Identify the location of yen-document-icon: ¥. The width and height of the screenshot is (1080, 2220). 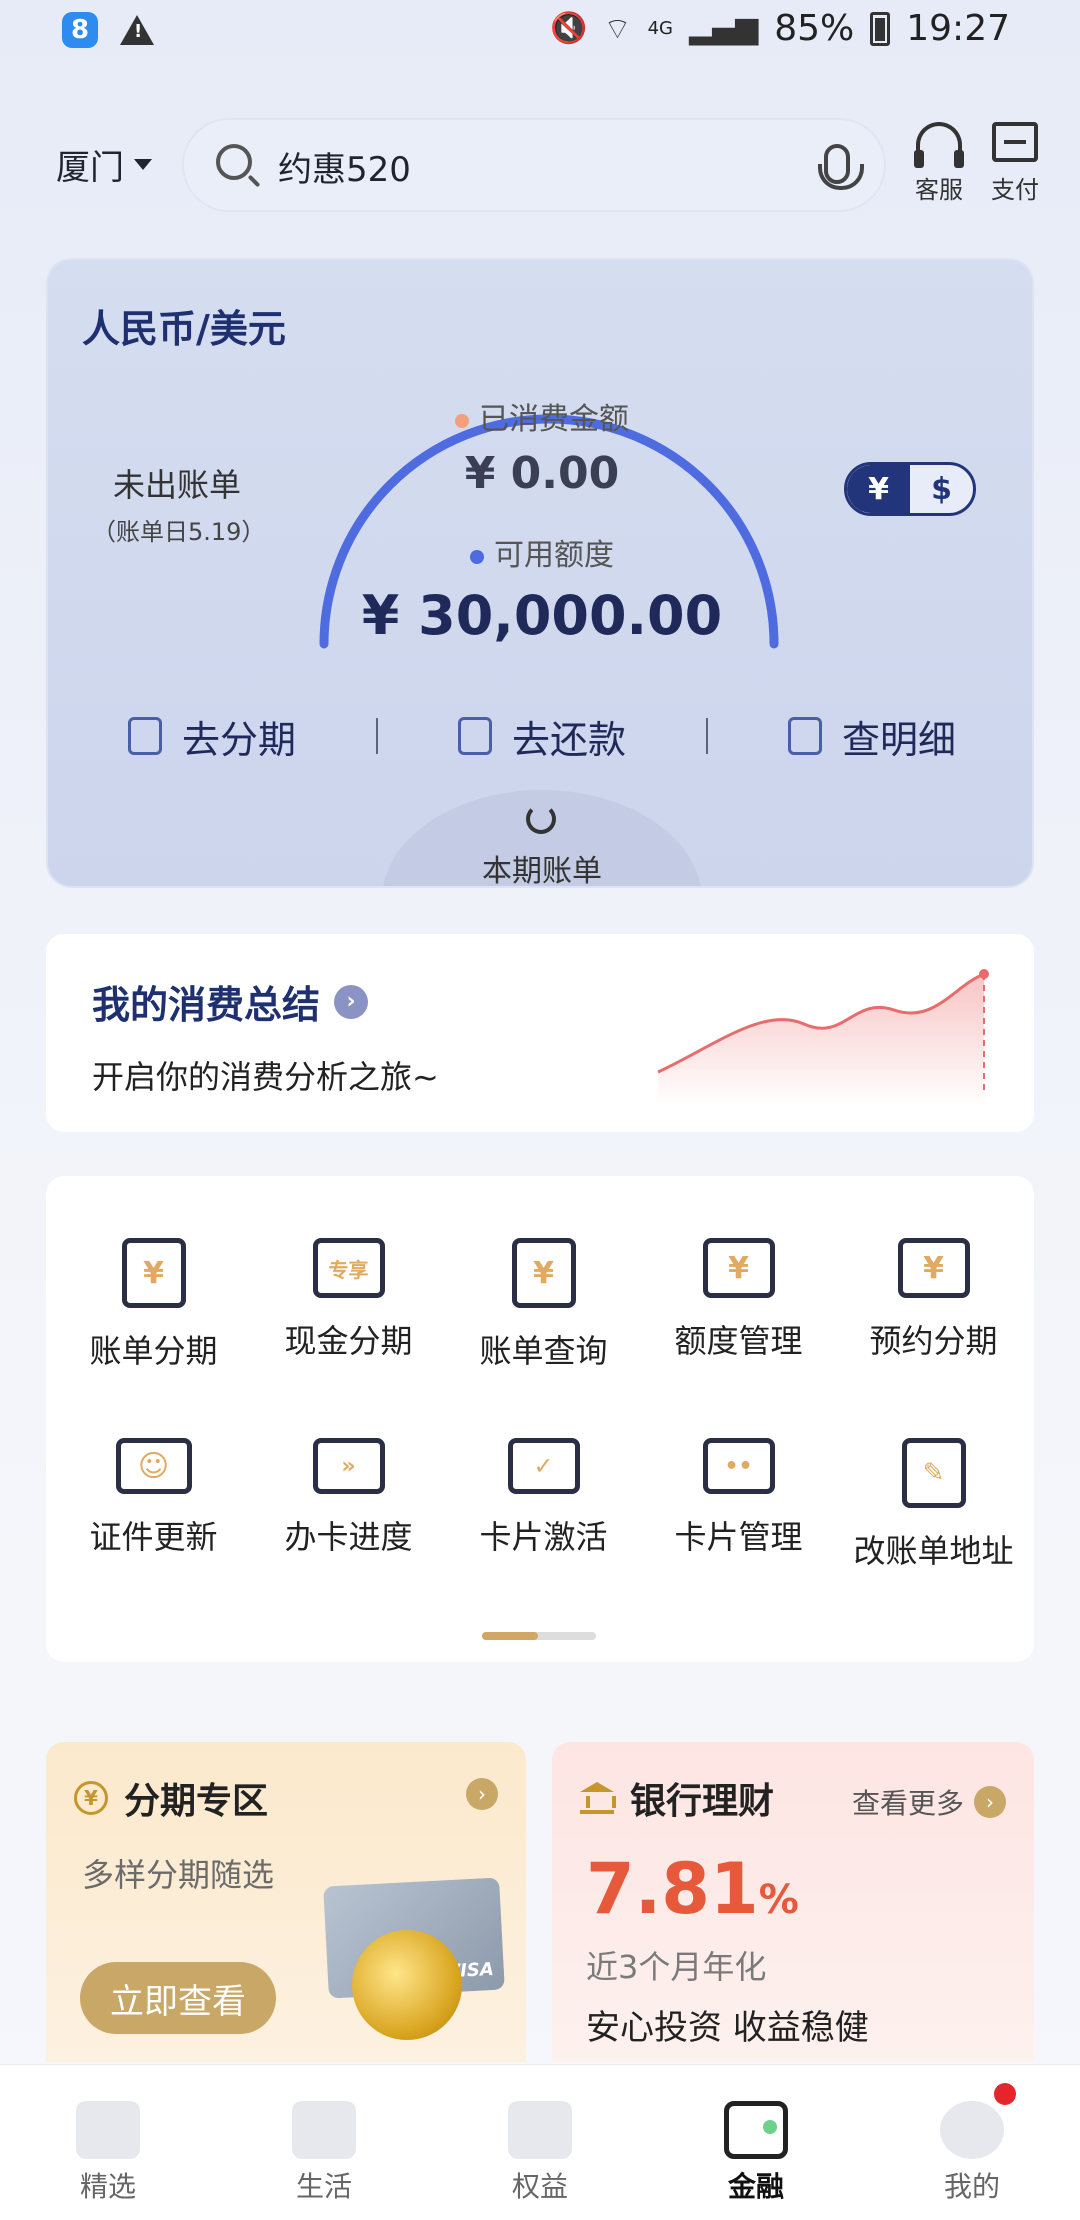
(153, 1273).